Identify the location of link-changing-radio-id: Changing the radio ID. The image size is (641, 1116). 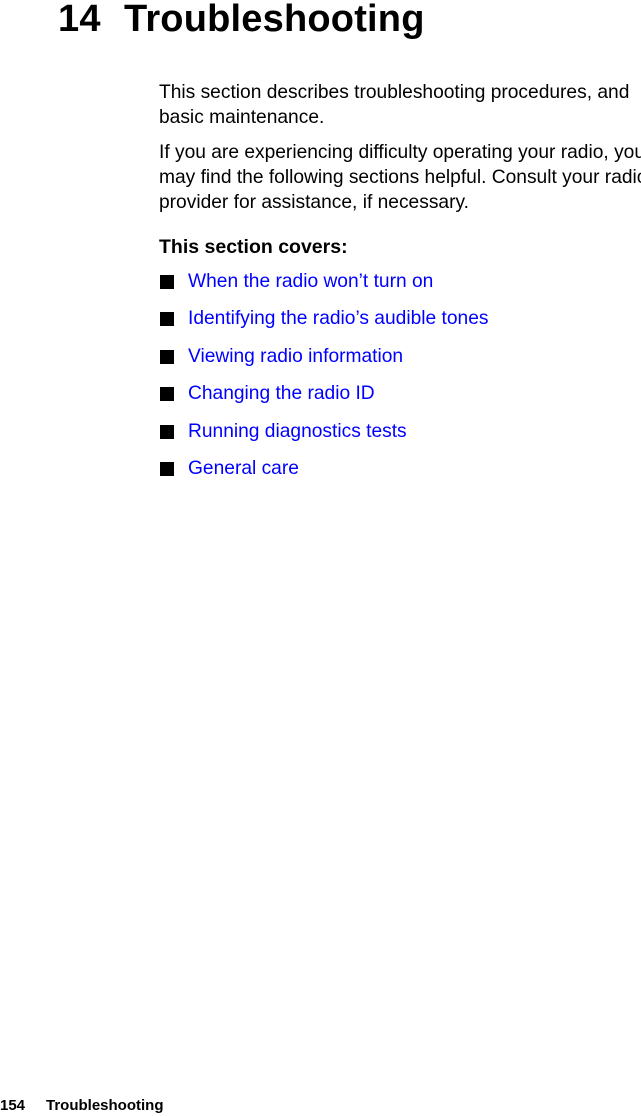
(281, 394).